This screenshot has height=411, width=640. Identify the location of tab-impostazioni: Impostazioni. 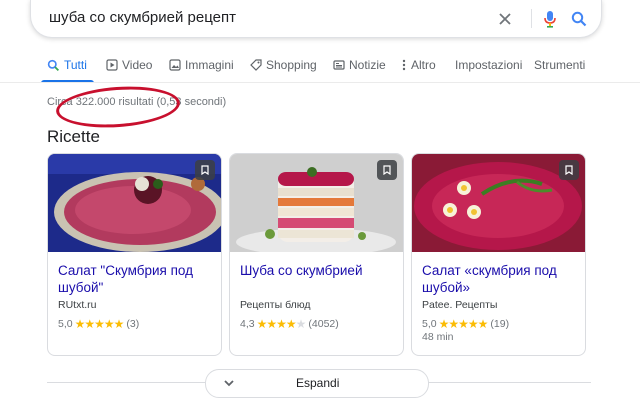
(488, 65).